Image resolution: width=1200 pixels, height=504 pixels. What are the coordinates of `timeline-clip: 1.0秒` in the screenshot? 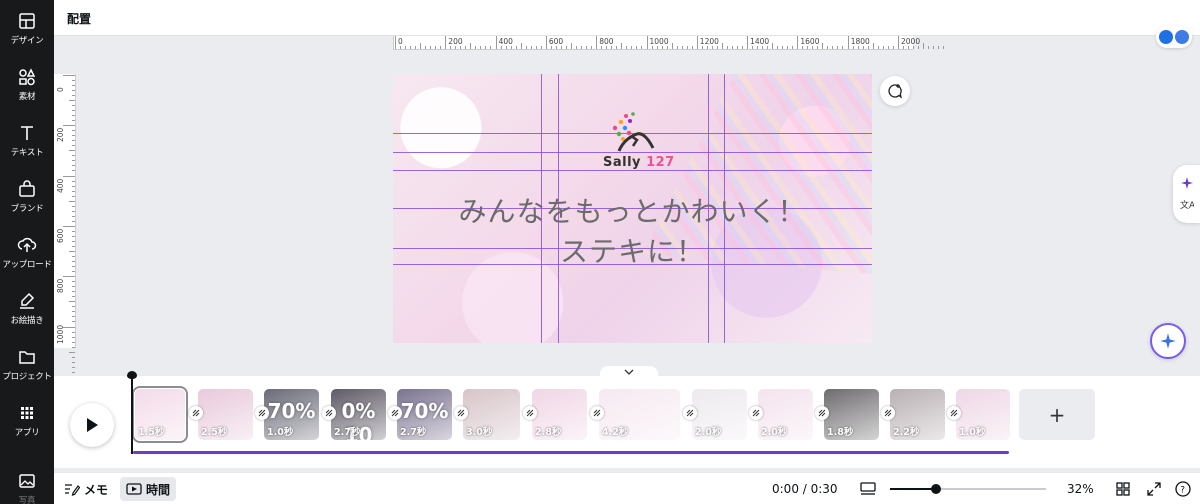 It's located at (983, 414).